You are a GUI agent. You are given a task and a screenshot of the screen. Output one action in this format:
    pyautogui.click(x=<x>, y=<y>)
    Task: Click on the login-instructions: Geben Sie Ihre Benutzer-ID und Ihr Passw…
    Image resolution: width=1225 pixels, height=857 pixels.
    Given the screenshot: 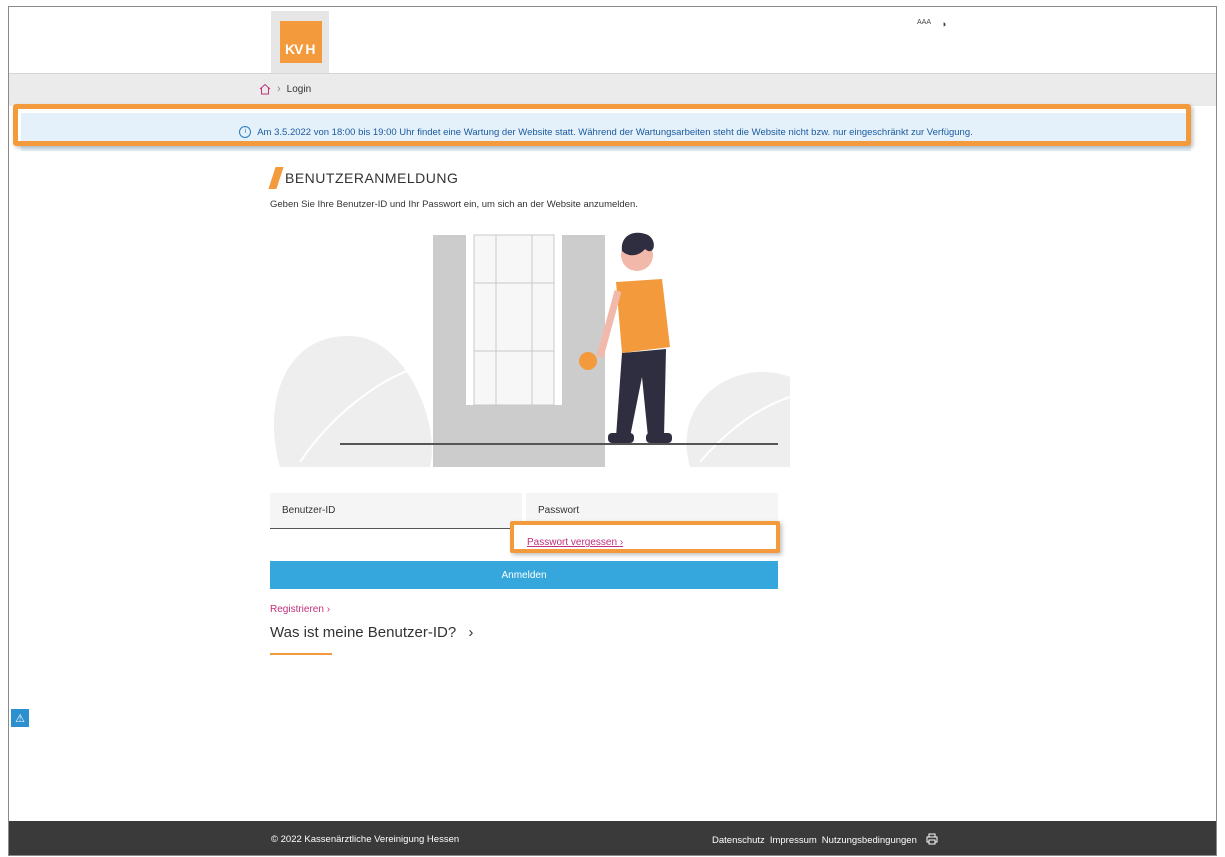 What is the action you would take?
    pyautogui.click(x=454, y=204)
    